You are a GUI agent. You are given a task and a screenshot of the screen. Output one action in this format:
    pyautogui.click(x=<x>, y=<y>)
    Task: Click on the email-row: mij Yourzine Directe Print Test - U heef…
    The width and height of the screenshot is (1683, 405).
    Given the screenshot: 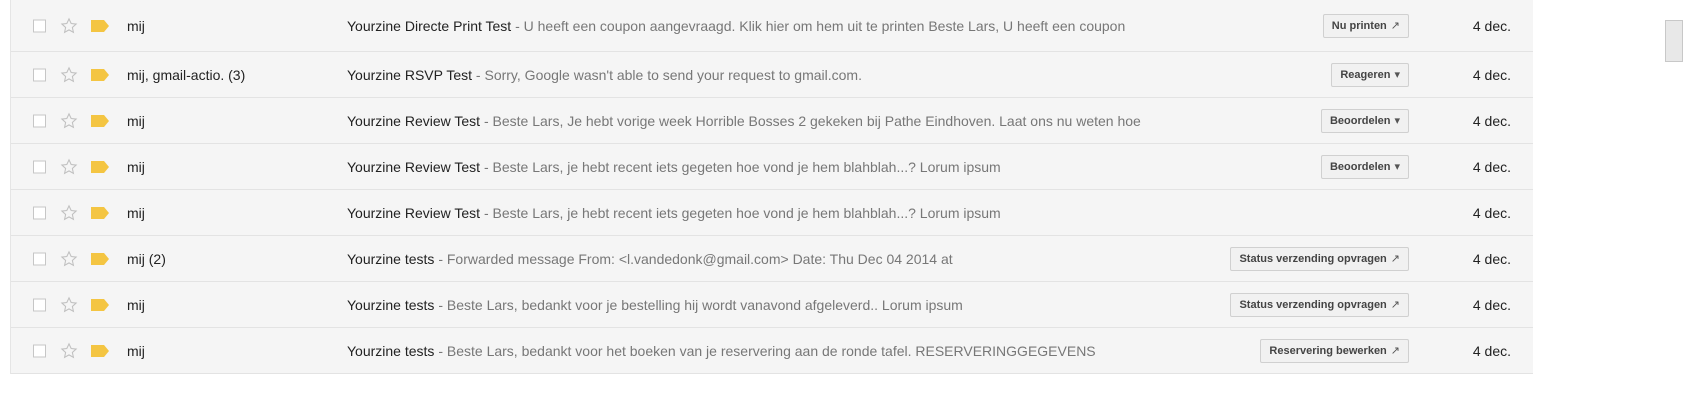 What is the action you would take?
    pyautogui.click(x=772, y=26)
    